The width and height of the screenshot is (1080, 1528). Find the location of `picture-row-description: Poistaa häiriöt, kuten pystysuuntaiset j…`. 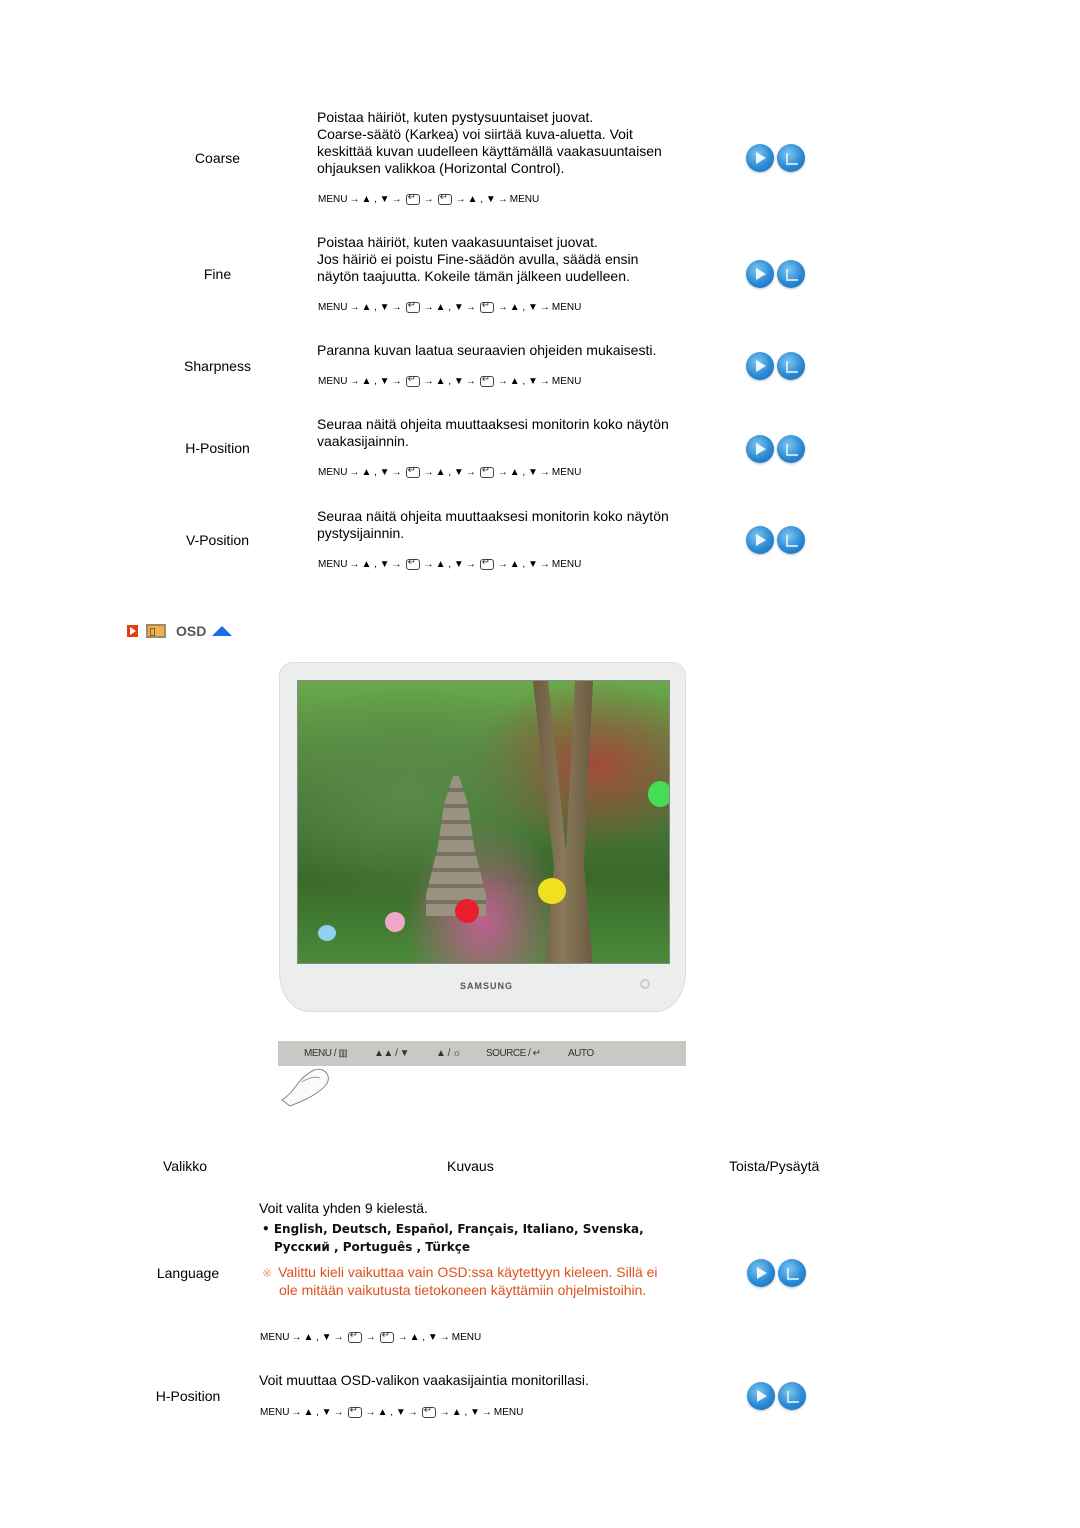

picture-row-description: Poistaa häiriöt, kuten pystysuuntaiset j… is located at coordinates (489, 143).